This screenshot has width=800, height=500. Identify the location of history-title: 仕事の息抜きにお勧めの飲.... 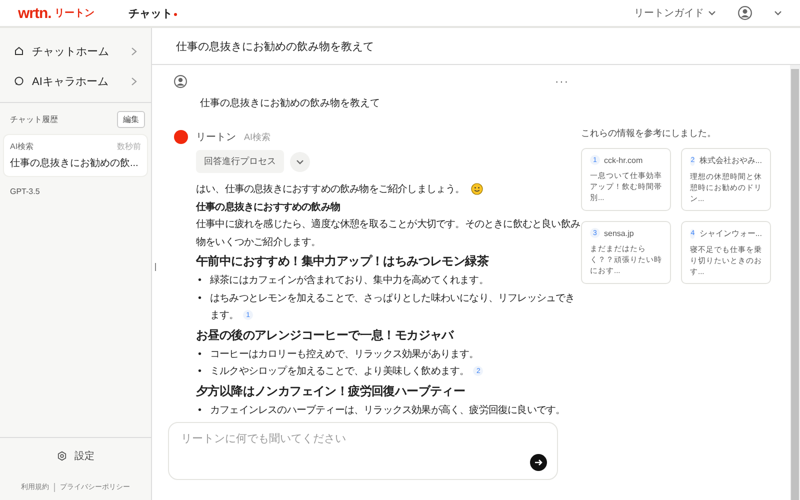
(75, 163).